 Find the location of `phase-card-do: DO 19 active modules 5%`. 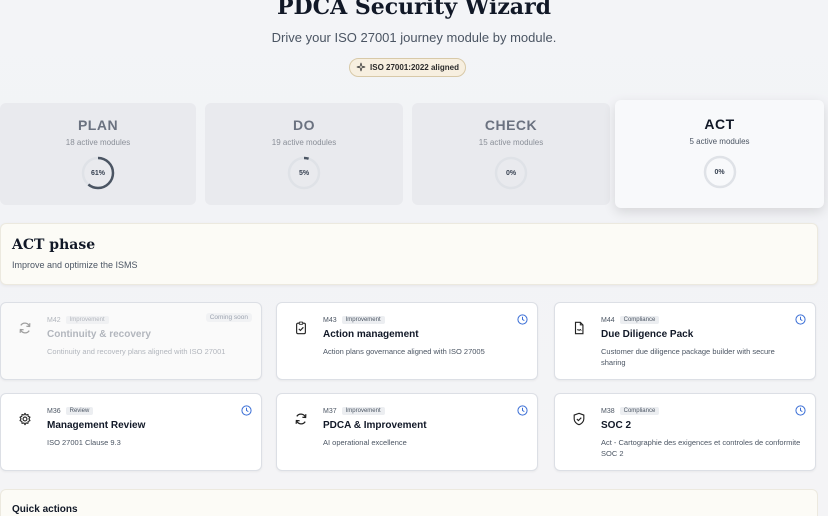

phase-card-do: DO 19 active modules 5% is located at coordinates (304, 154).